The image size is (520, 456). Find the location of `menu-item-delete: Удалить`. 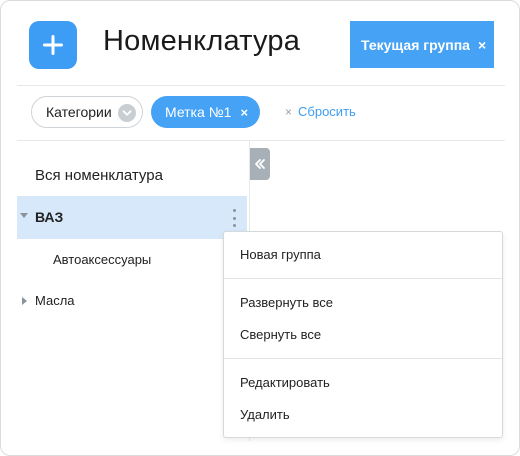

menu-item-delete: Удалить is located at coordinates (265, 414).